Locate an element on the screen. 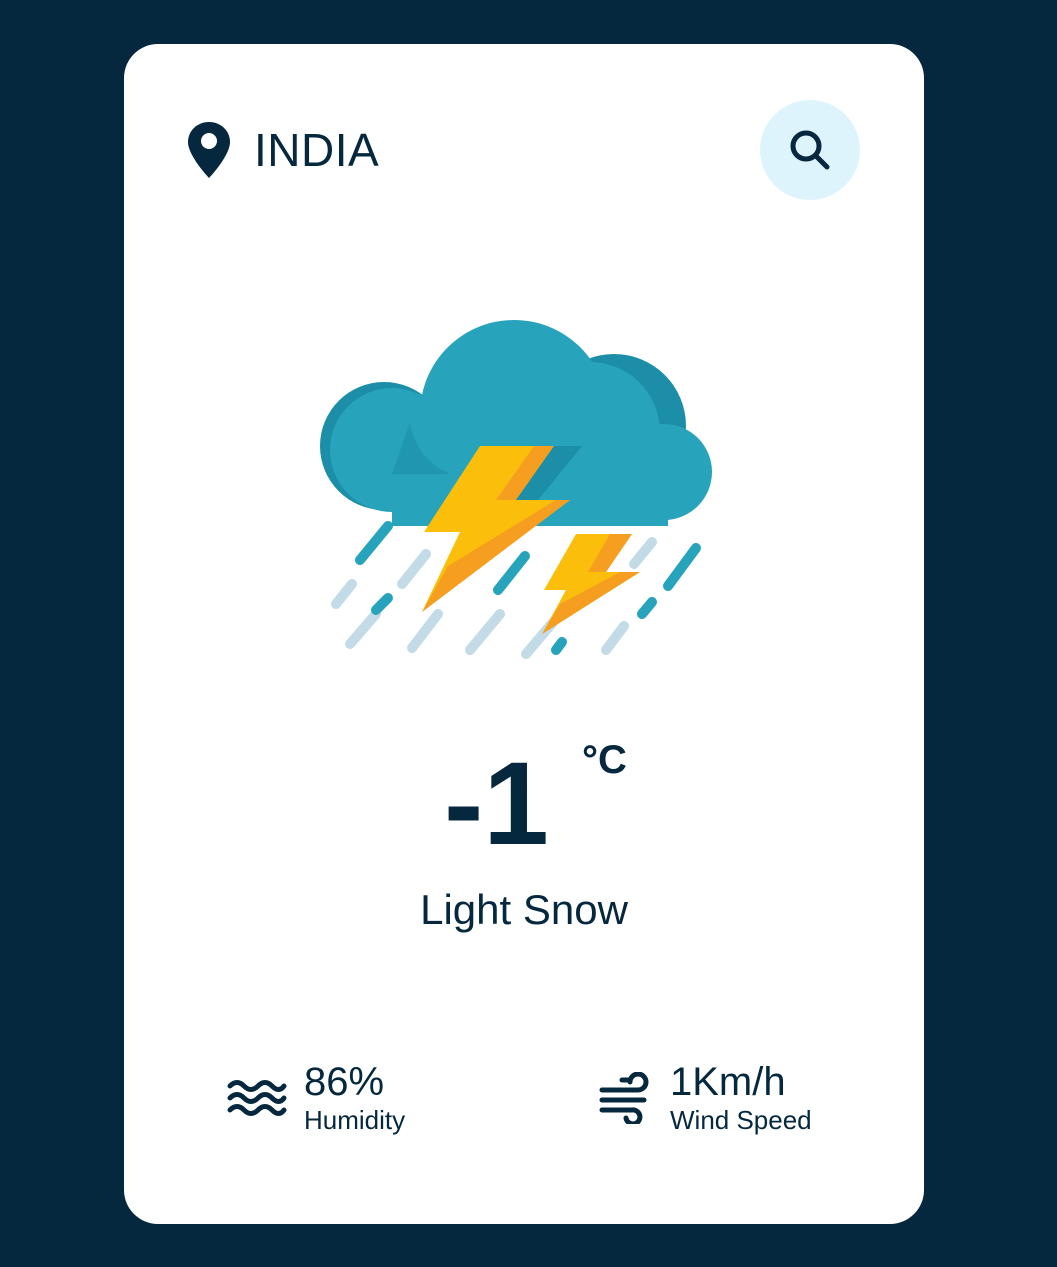 The height and width of the screenshot is (1267, 1057). city-name: INDIA is located at coordinates (317, 150).